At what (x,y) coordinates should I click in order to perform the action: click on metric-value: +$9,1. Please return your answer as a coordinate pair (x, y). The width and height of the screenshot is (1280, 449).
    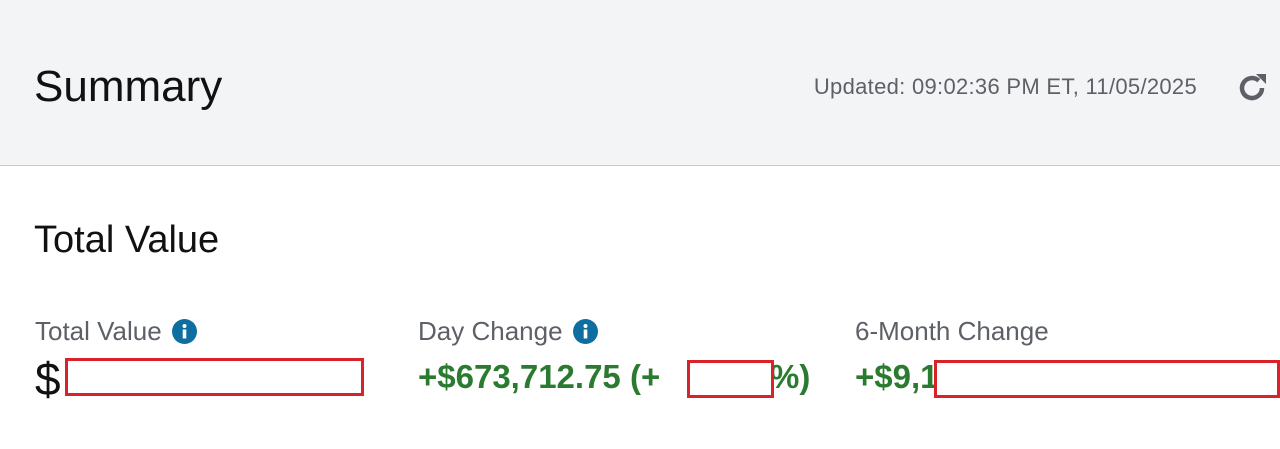
    Looking at the image, I should click on (897, 376).